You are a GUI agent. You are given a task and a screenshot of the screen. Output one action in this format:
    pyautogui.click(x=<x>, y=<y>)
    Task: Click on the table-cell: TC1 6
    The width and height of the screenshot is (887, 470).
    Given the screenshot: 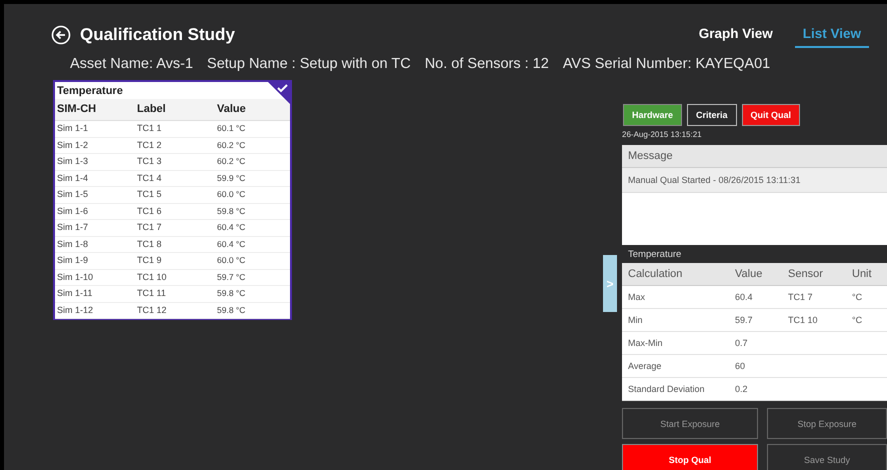 What is the action you would take?
    pyautogui.click(x=175, y=212)
    